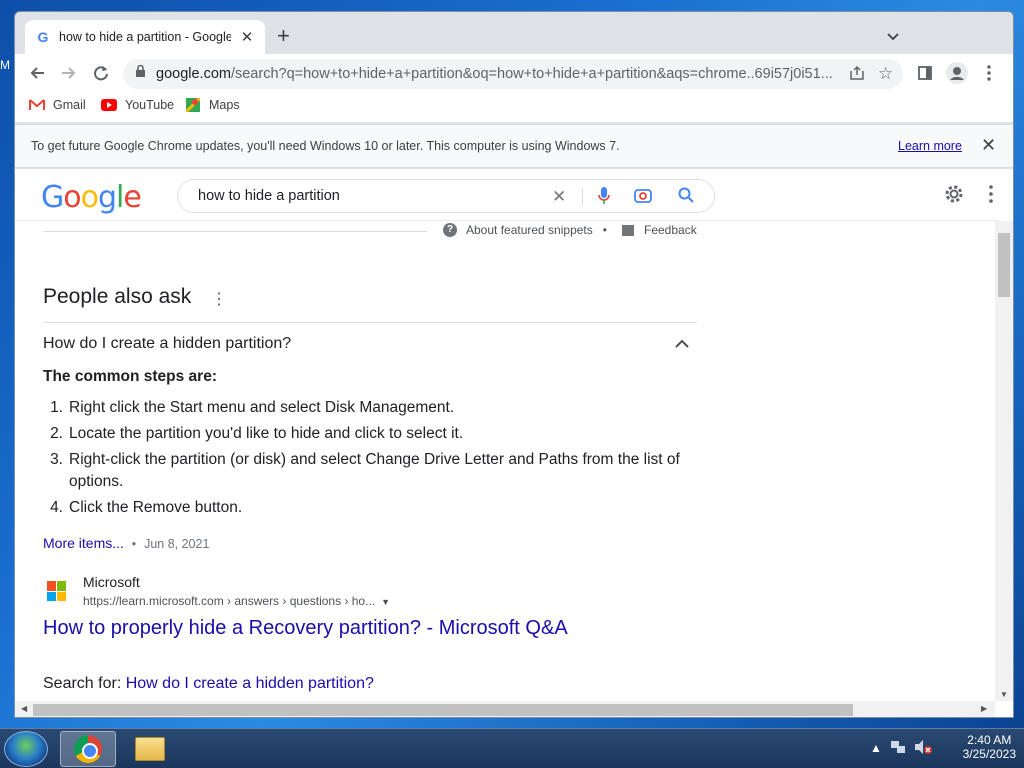 The image size is (1024, 768). Describe the element at coordinates (283, 36) in the screenshot. I see `new-tab-button: +` at that location.